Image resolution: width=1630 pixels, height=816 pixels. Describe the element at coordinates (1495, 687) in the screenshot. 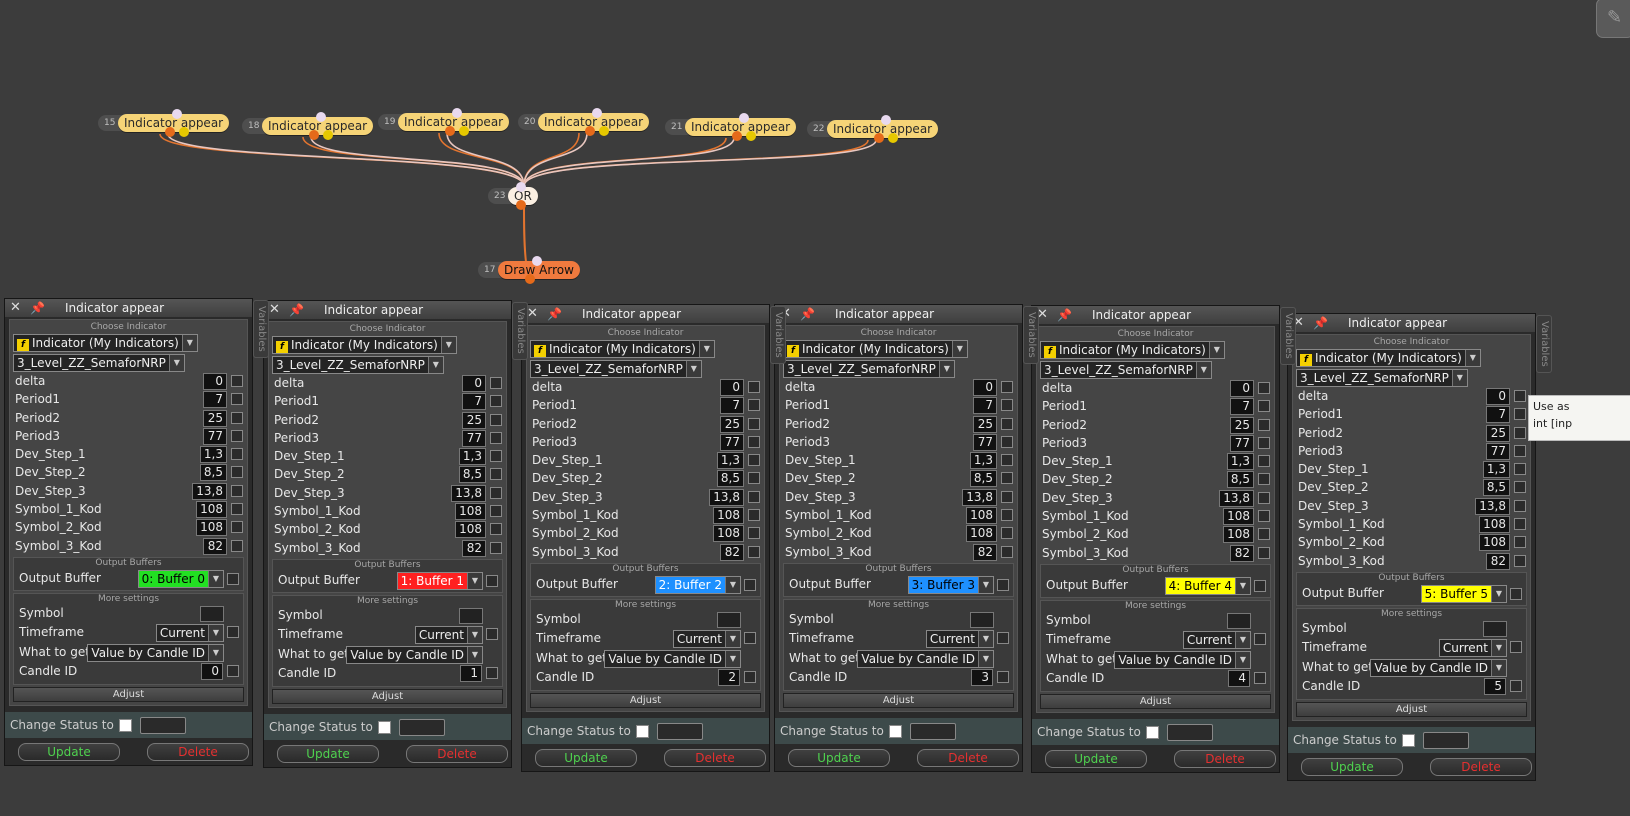

I see `candle-id-field: 5` at that location.